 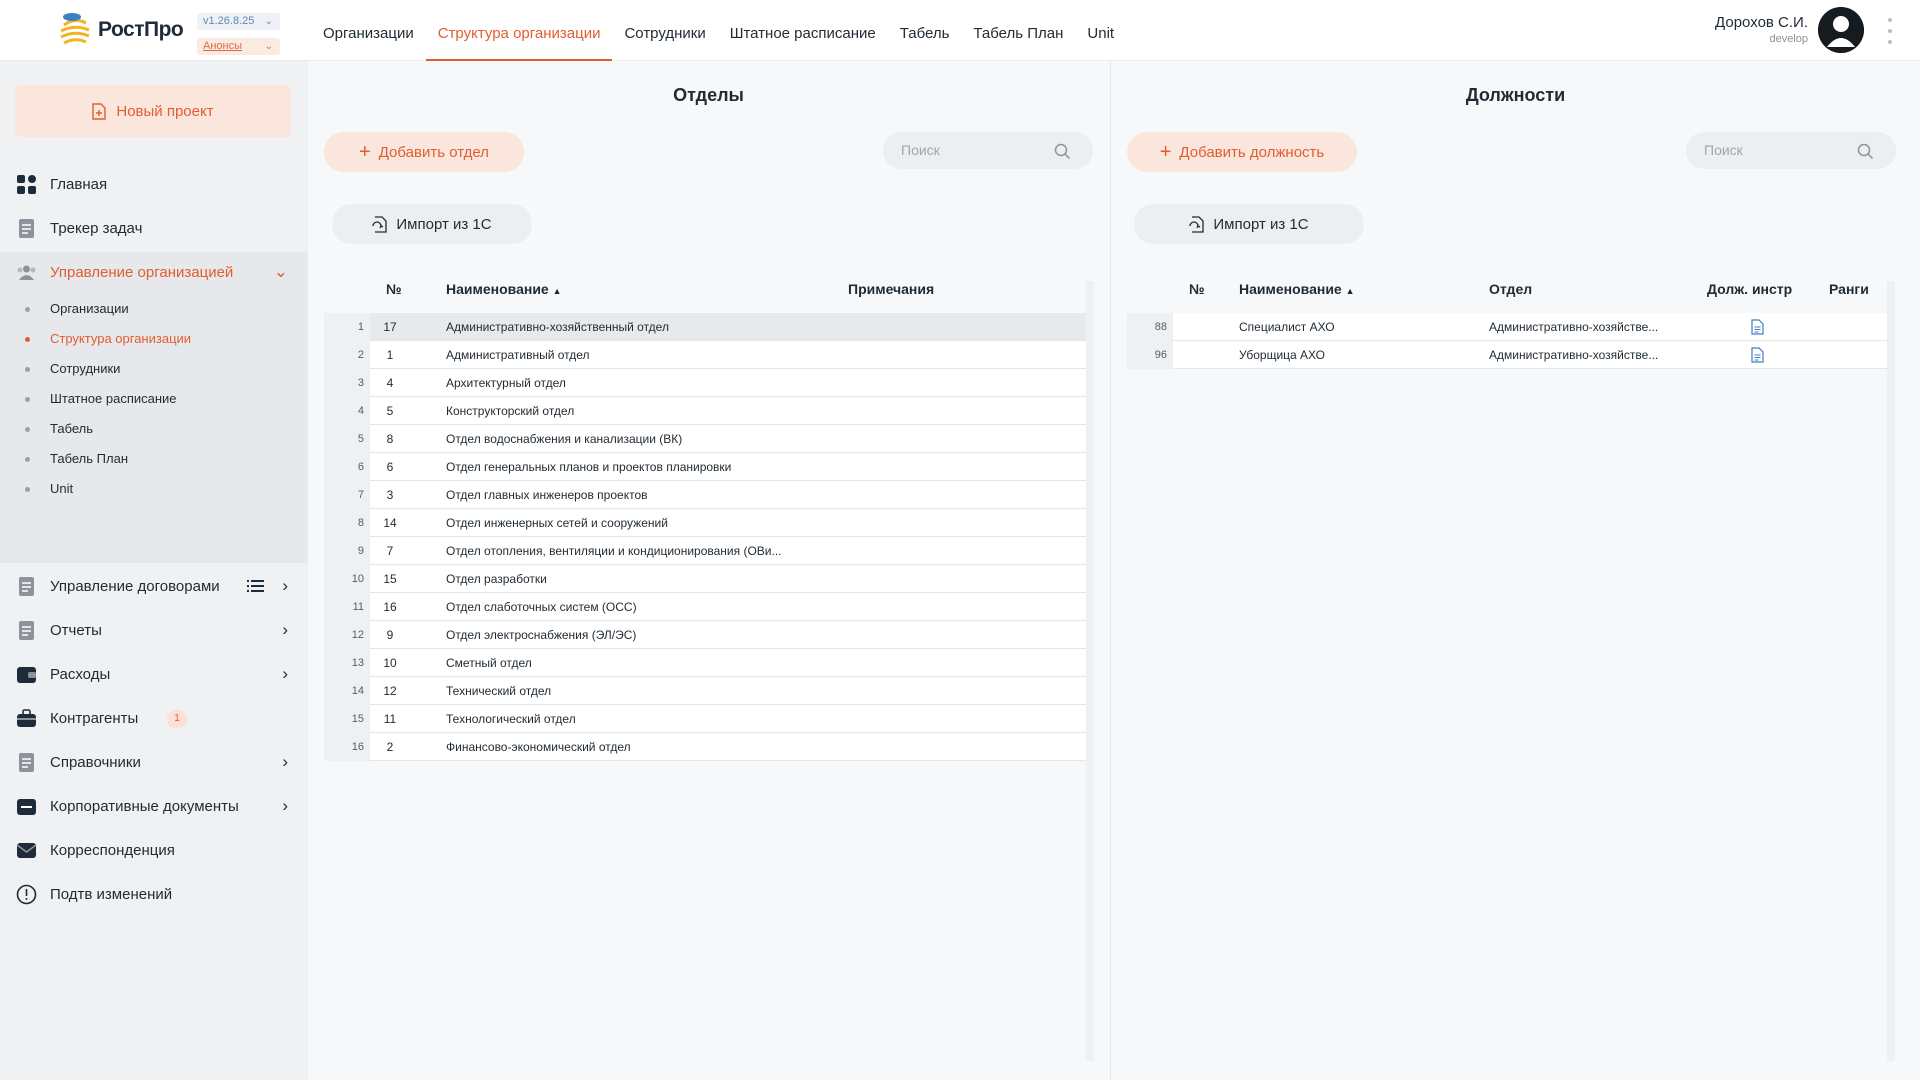 What do you see at coordinates (154, 586) in the screenshot?
I see `sidebar-item-contracts: Управление договорами ›` at bounding box center [154, 586].